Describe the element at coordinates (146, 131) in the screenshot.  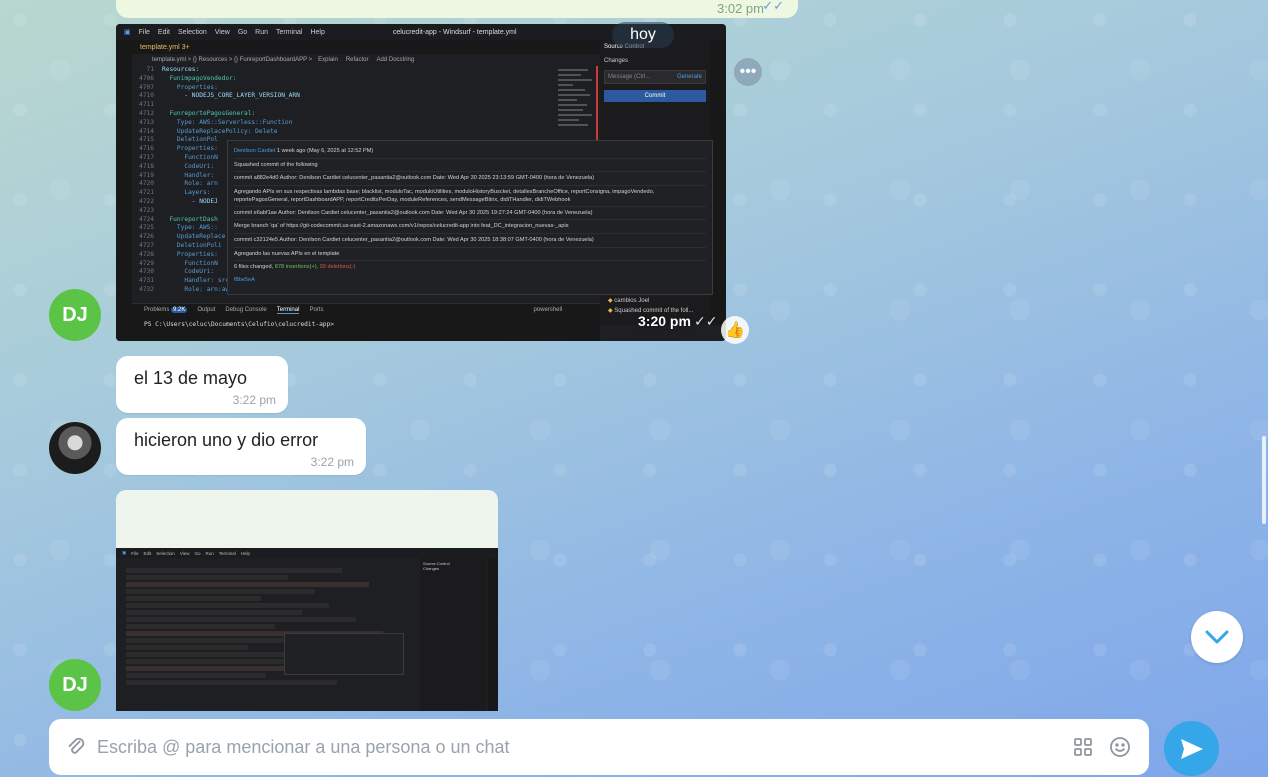
I see `line-number: 4714` at that location.